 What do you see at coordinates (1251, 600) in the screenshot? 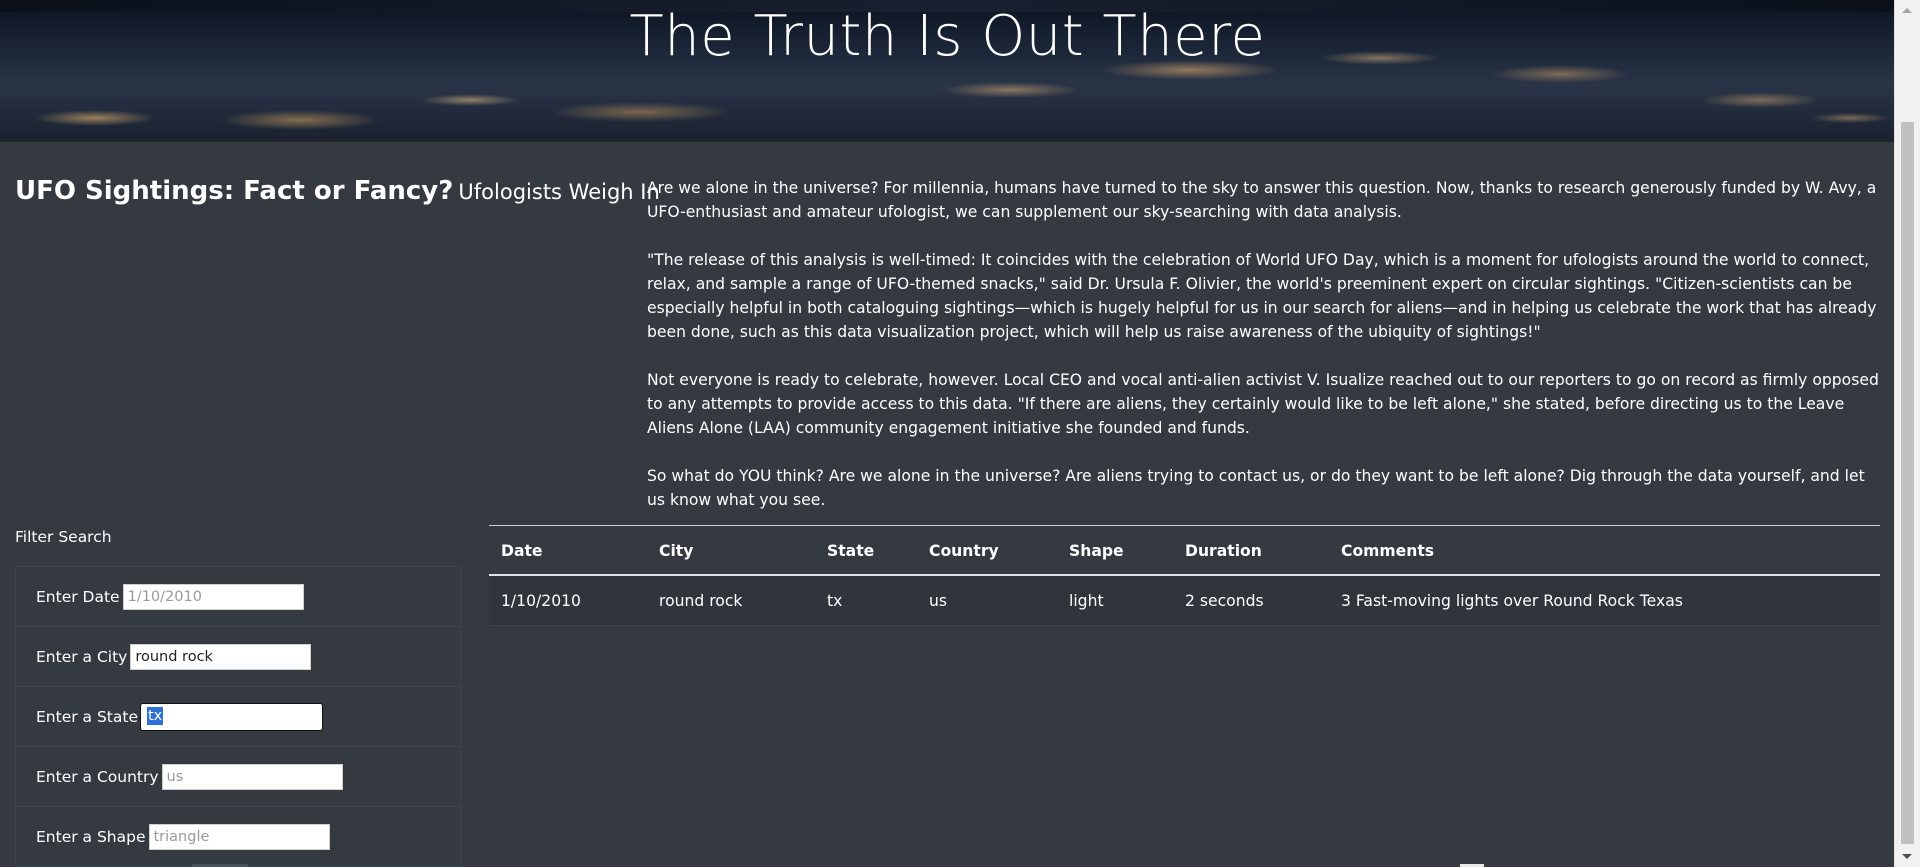
I see `cell-duration: 2 seconds` at bounding box center [1251, 600].